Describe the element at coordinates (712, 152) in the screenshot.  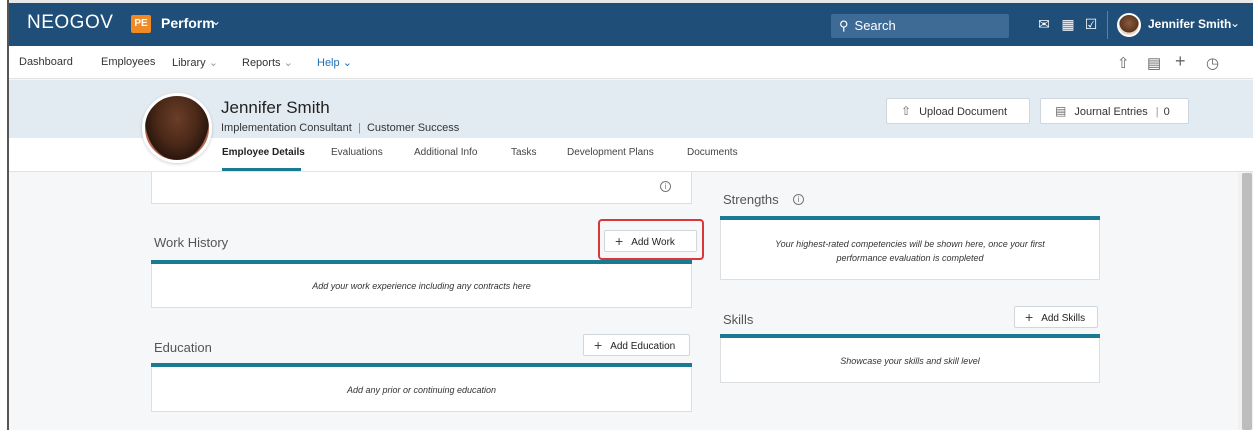
I see `tab-documents: Documents` at that location.